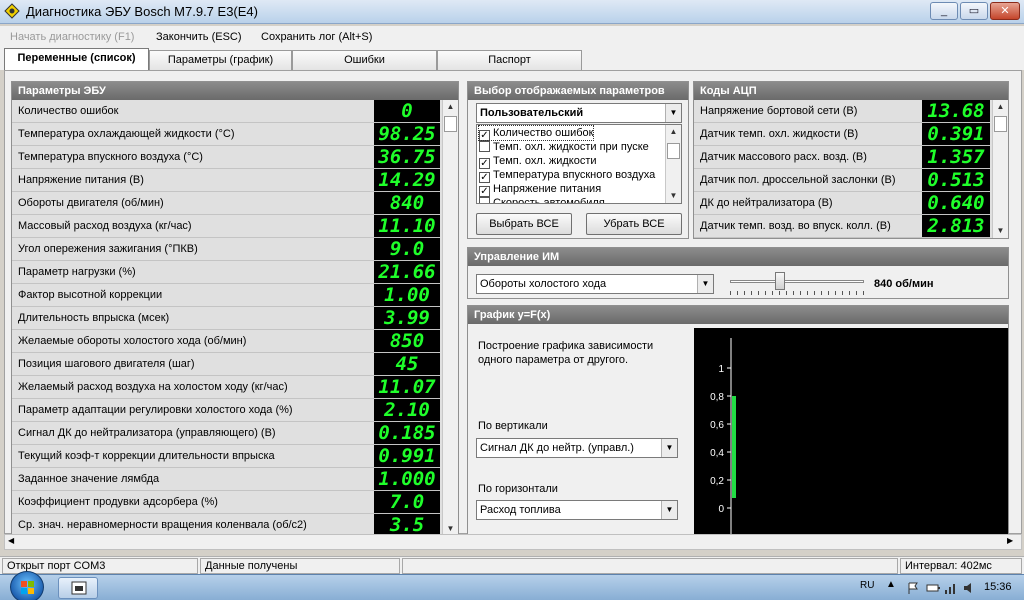 The width and height of the screenshot is (1024, 600). I want to click on start-button, so click(27, 585).